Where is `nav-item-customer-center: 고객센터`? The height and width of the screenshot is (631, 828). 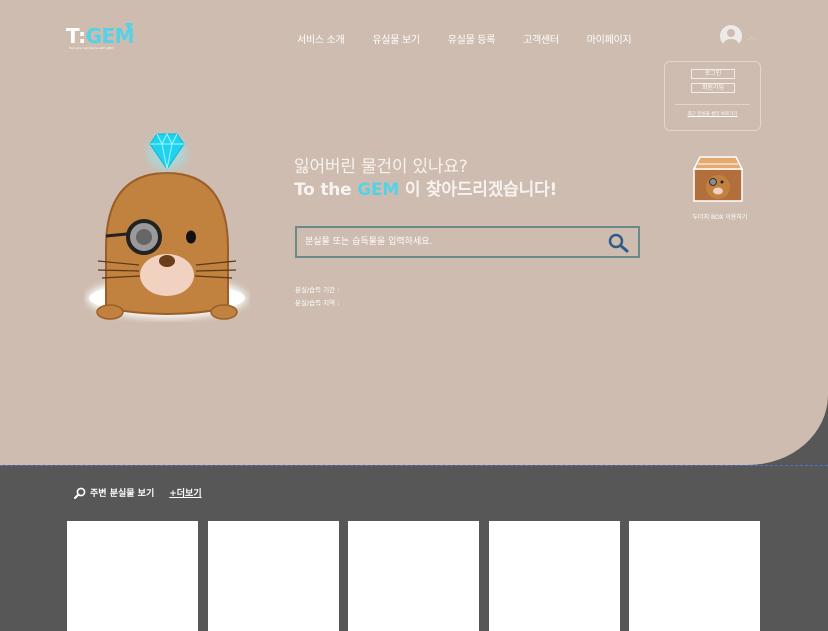 nav-item-customer-center: 고객센터 is located at coordinates (541, 38).